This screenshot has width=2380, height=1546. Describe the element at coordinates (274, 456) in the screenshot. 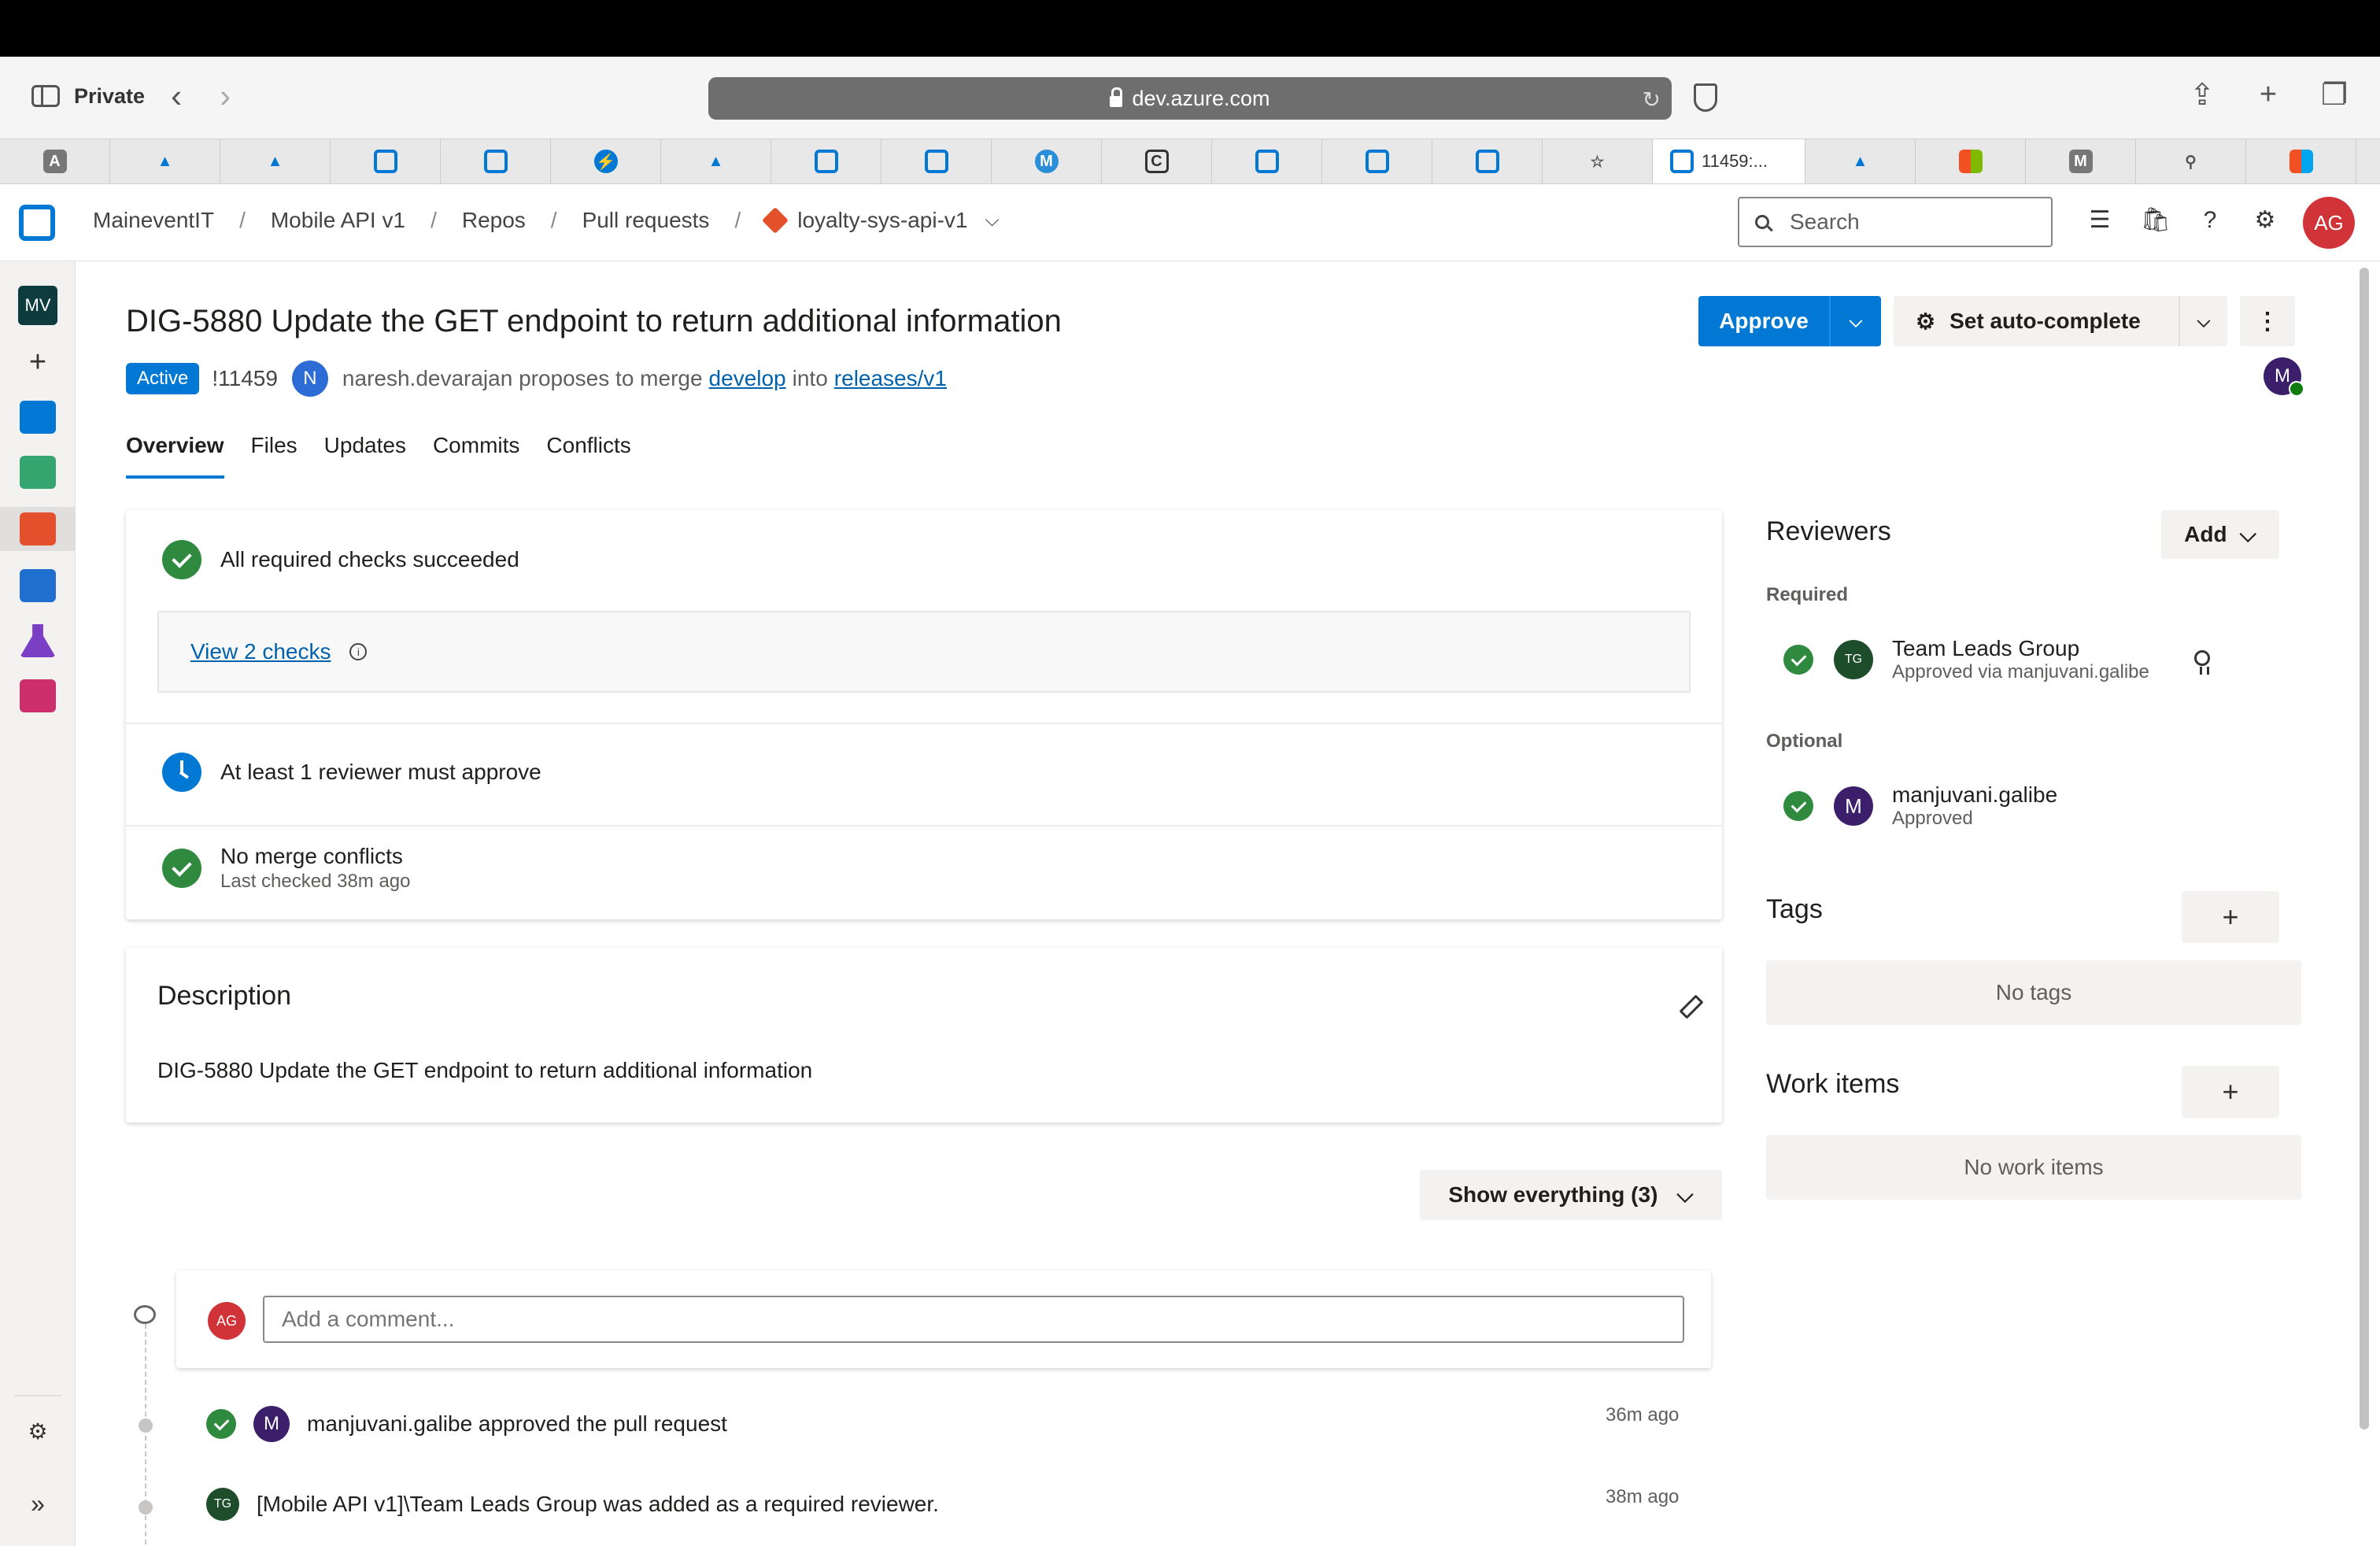

I see `tab-files: Files` at that location.